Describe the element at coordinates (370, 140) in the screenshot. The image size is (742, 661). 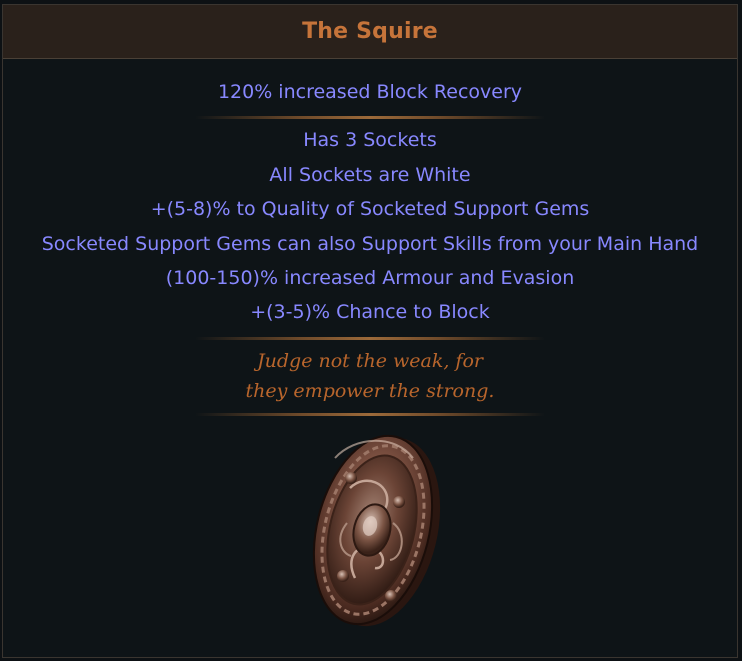
I see `explicit-mod-sockets: Has 3 Sockets` at that location.